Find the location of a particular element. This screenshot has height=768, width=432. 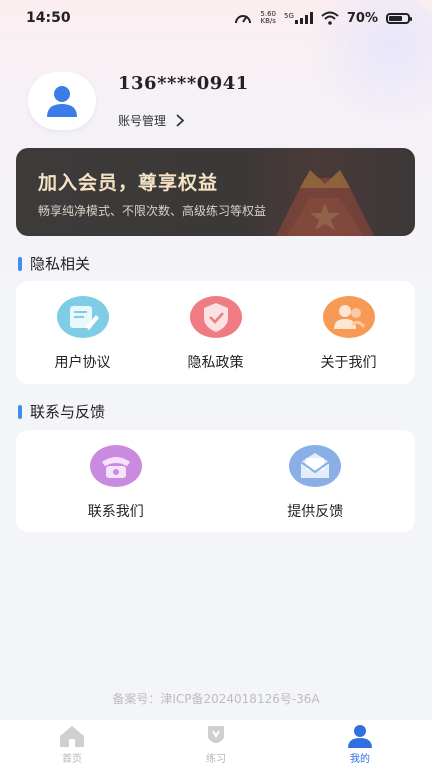

user-avatar-icon is located at coordinates (62, 101).